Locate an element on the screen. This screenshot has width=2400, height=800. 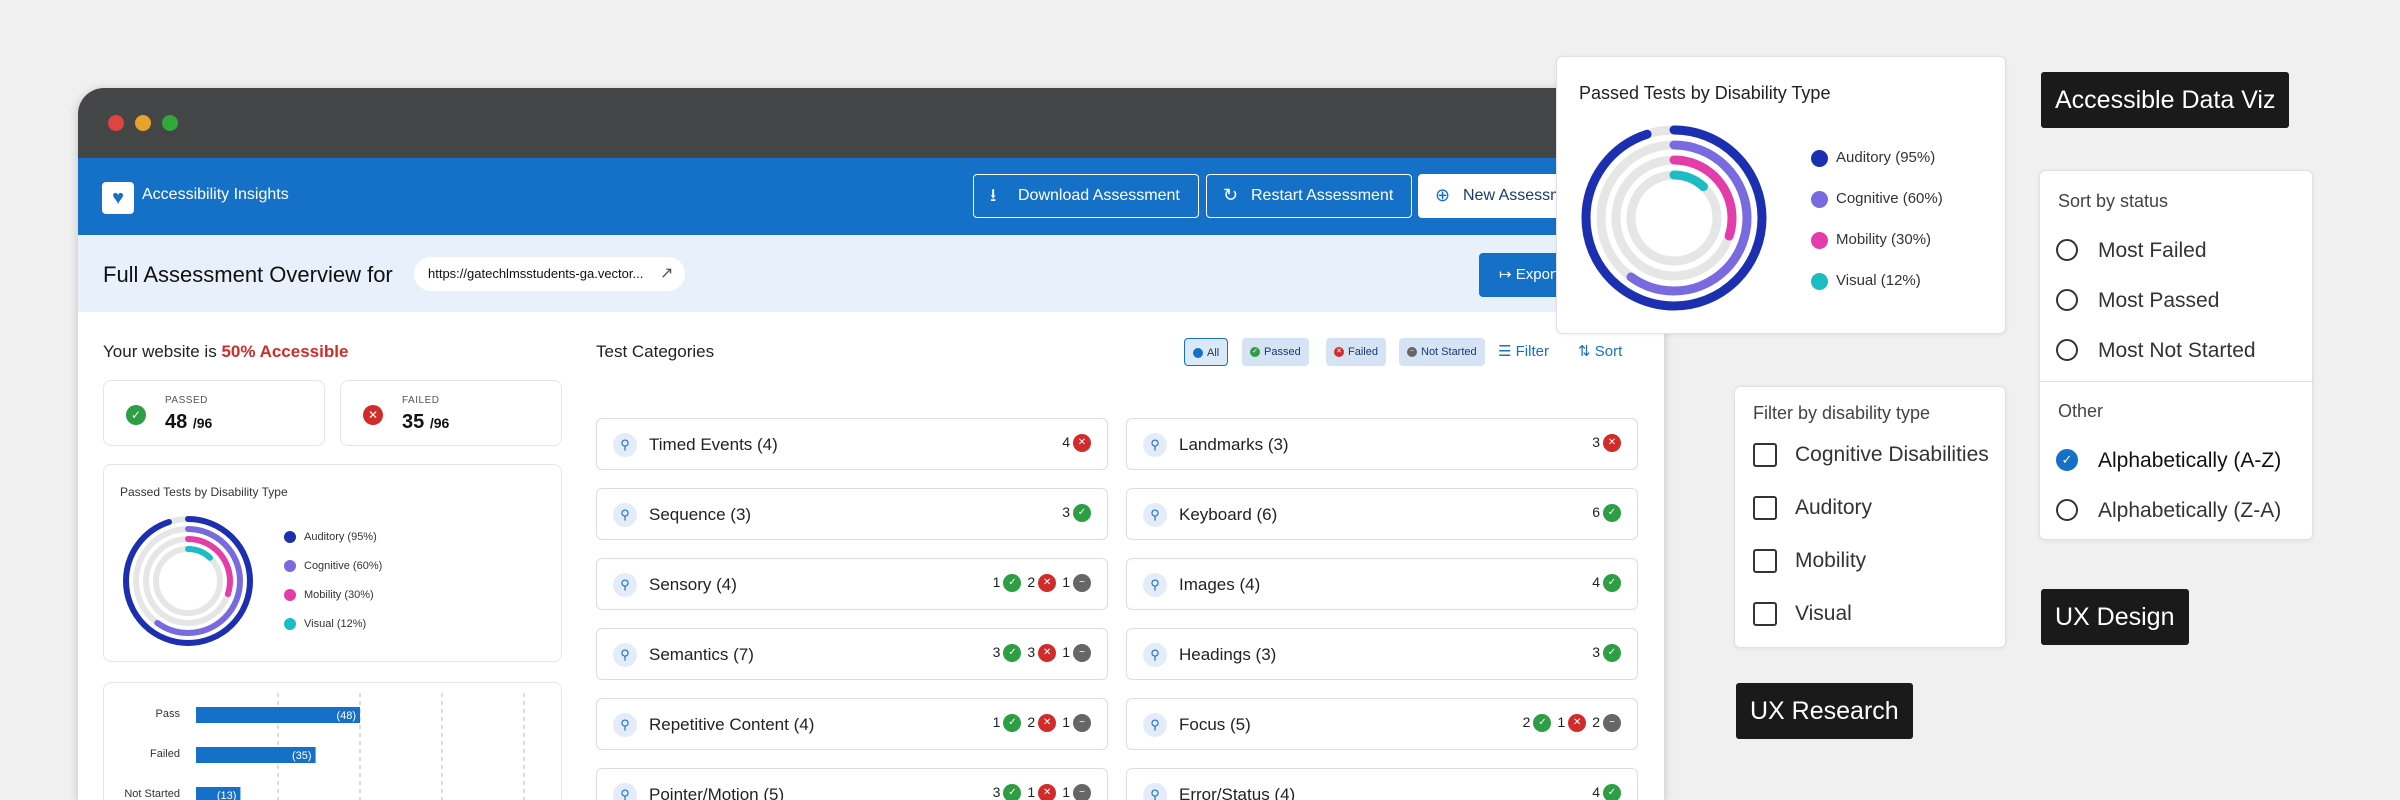
filter-button: ☰ Filter is located at coordinates (1523, 352).